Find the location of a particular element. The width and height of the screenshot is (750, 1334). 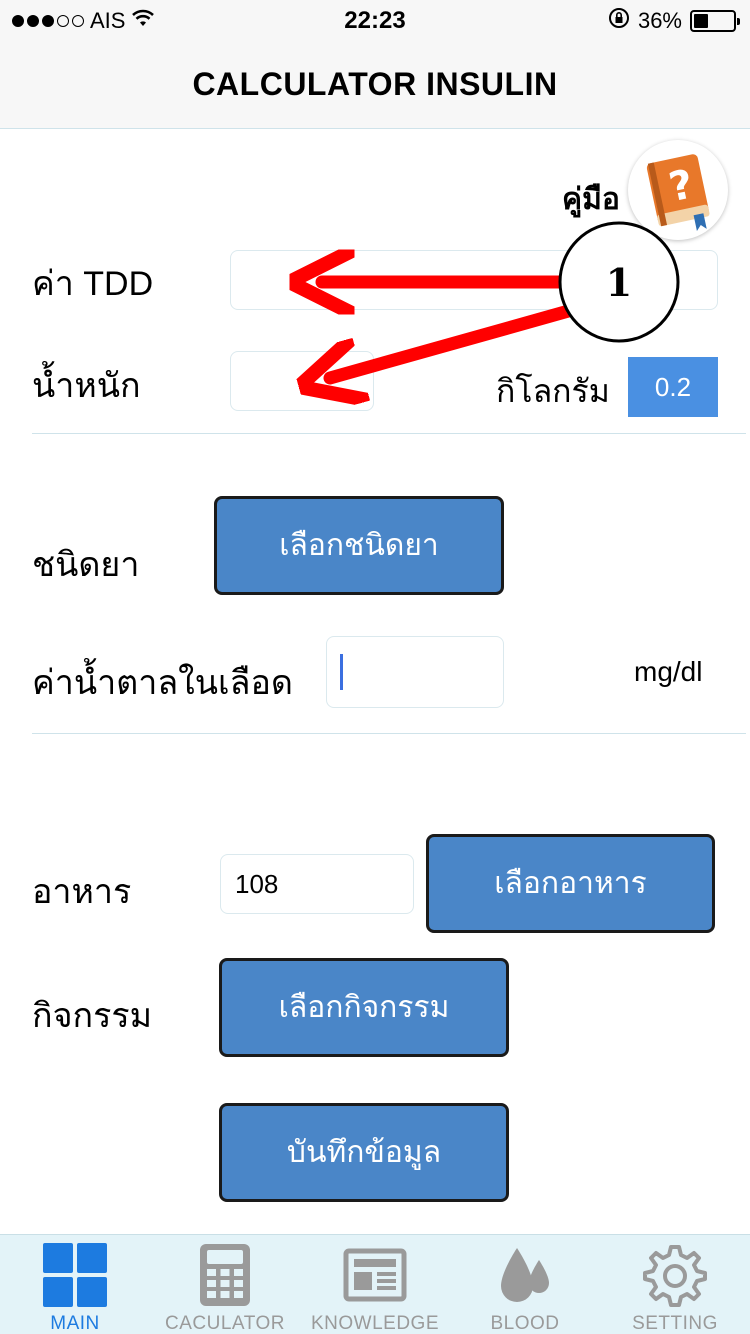

blood-drops-icon is located at coordinates (525, 1275).